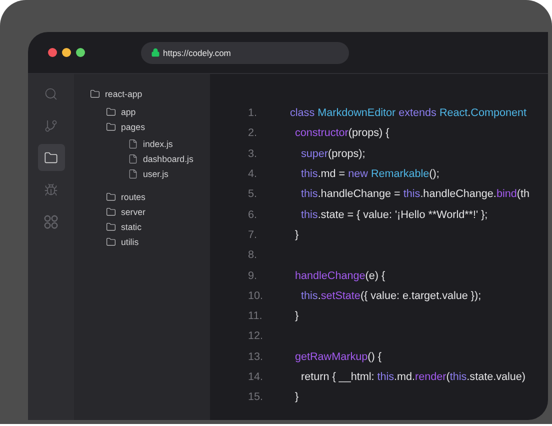 The height and width of the screenshot is (426, 552). Describe the element at coordinates (133, 211) in the screenshot. I see `folder-name: server` at that location.